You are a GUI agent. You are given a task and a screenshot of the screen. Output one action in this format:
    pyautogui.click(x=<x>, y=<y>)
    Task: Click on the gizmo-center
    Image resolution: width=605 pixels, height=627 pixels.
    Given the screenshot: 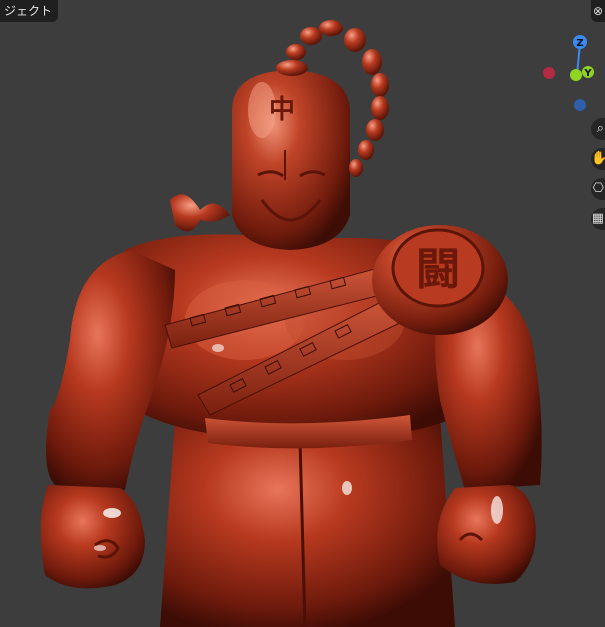 What is the action you would take?
    pyautogui.click(x=576, y=75)
    